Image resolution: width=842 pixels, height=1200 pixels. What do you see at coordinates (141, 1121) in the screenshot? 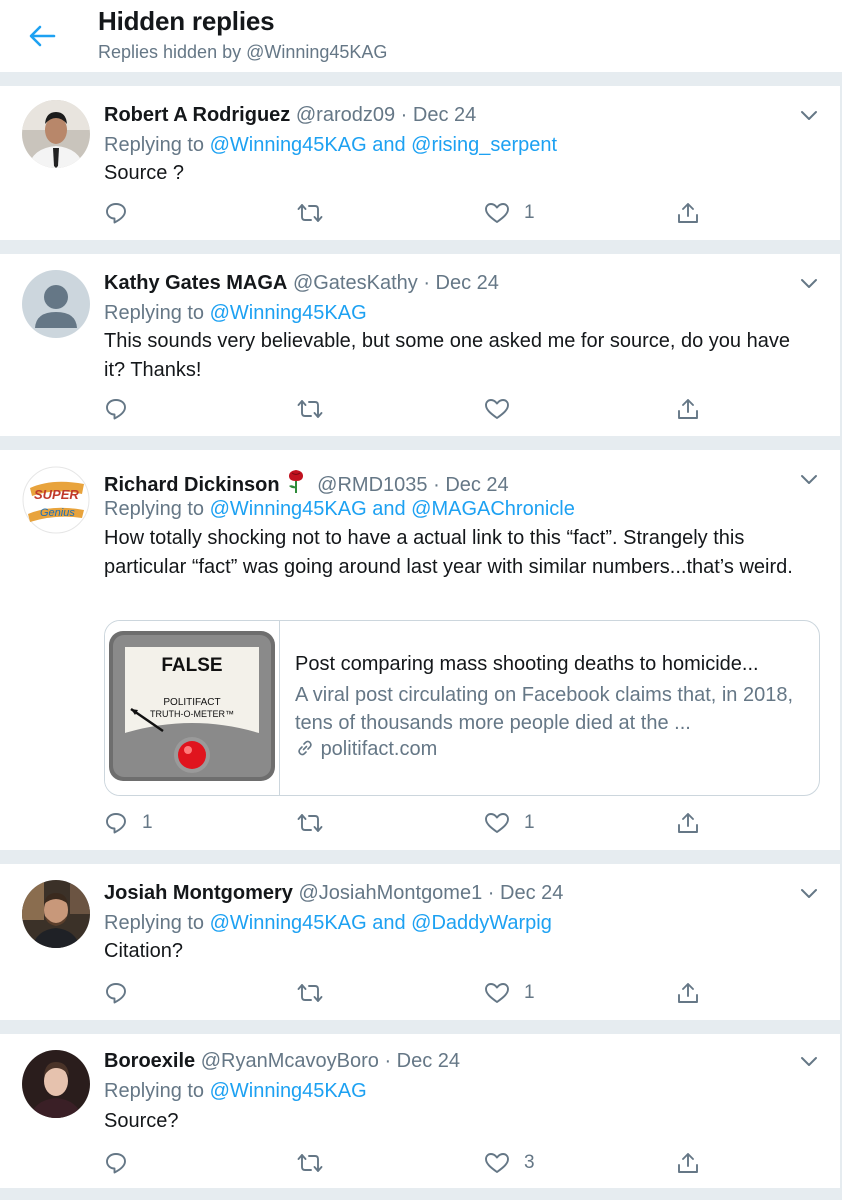
I see `tweet-text: Source?` at bounding box center [141, 1121].